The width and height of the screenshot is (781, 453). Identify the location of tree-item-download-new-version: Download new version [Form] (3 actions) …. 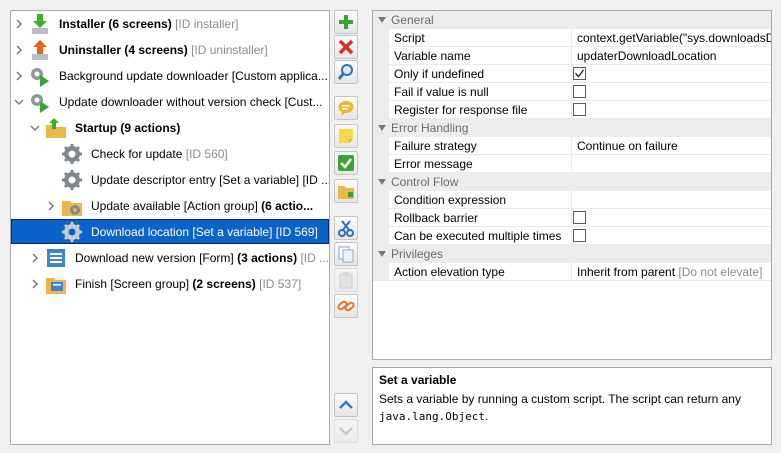
(170, 258).